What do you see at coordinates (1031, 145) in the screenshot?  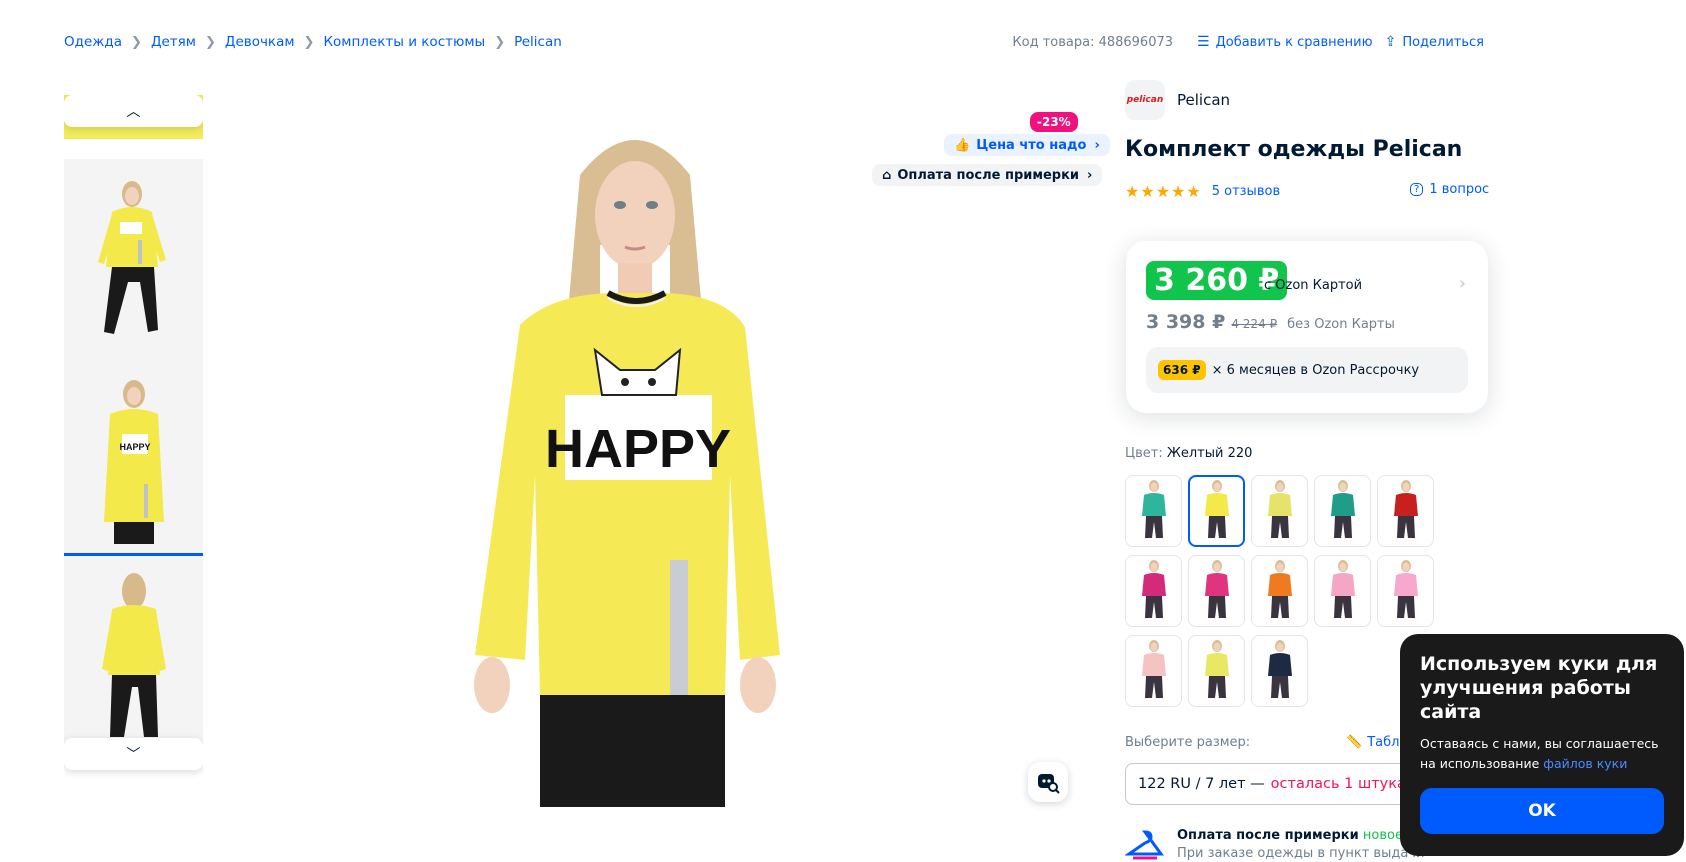 I see `price-guarantee-label: Цена что надо` at bounding box center [1031, 145].